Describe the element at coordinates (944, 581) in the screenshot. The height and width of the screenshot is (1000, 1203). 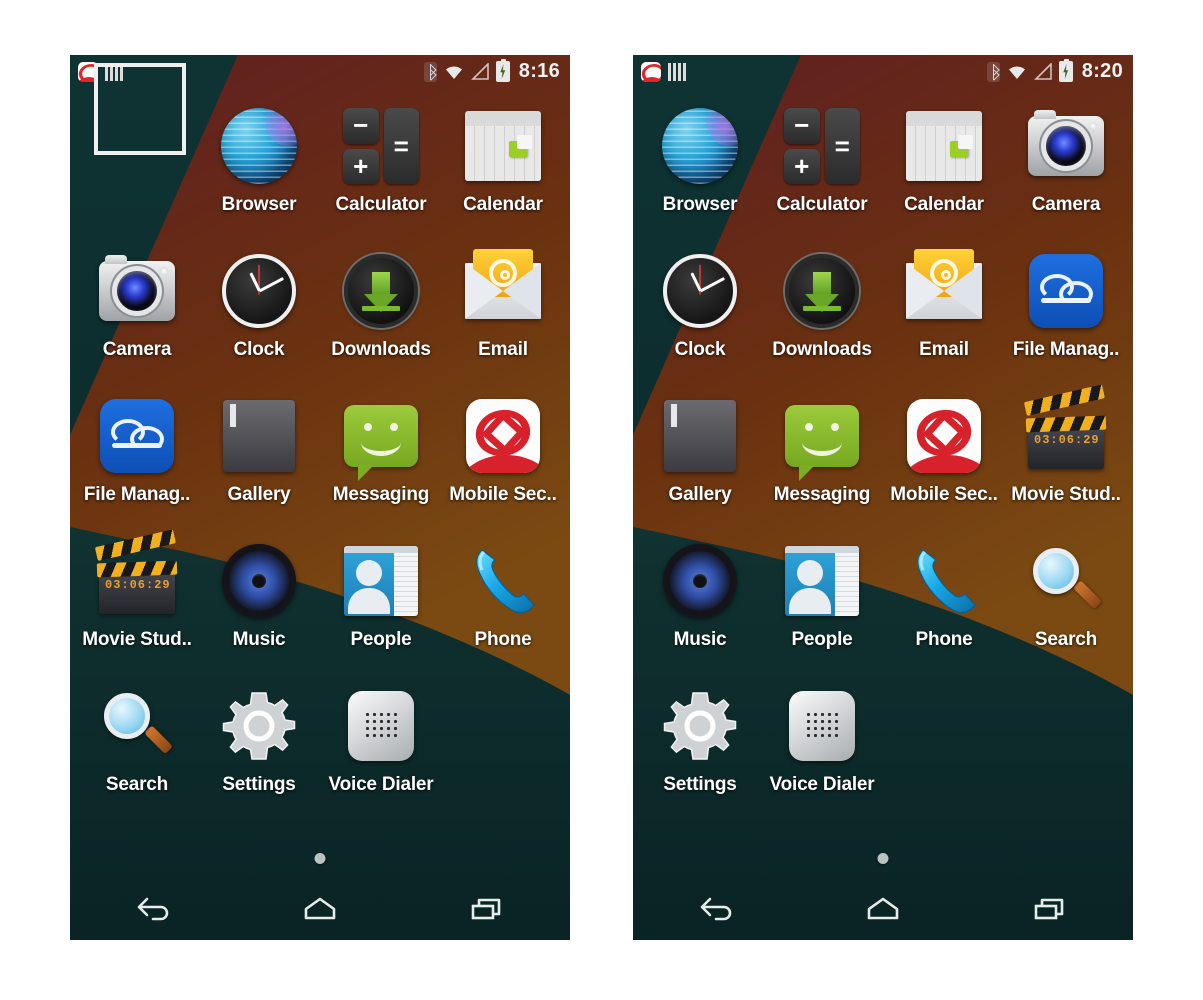
I see `phone-icon` at that location.